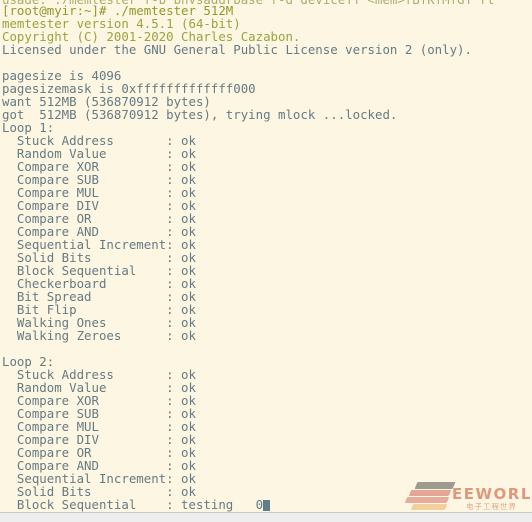 This screenshot has width=532, height=522. I want to click on terminal-line: Block Sequential : testing 0, so click(267, 504).